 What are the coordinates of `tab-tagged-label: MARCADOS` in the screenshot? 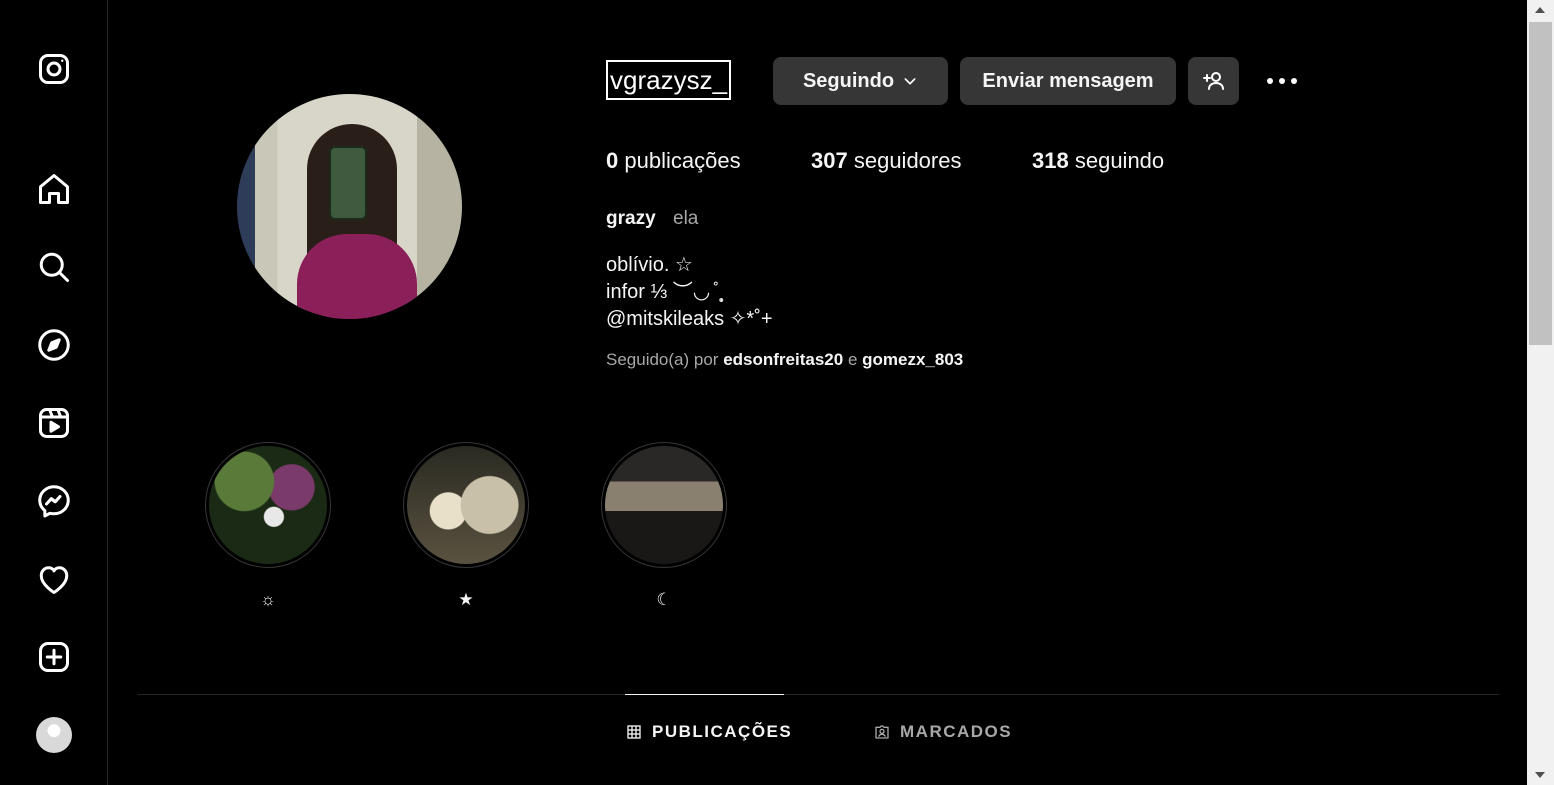 It's located at (956, 731).